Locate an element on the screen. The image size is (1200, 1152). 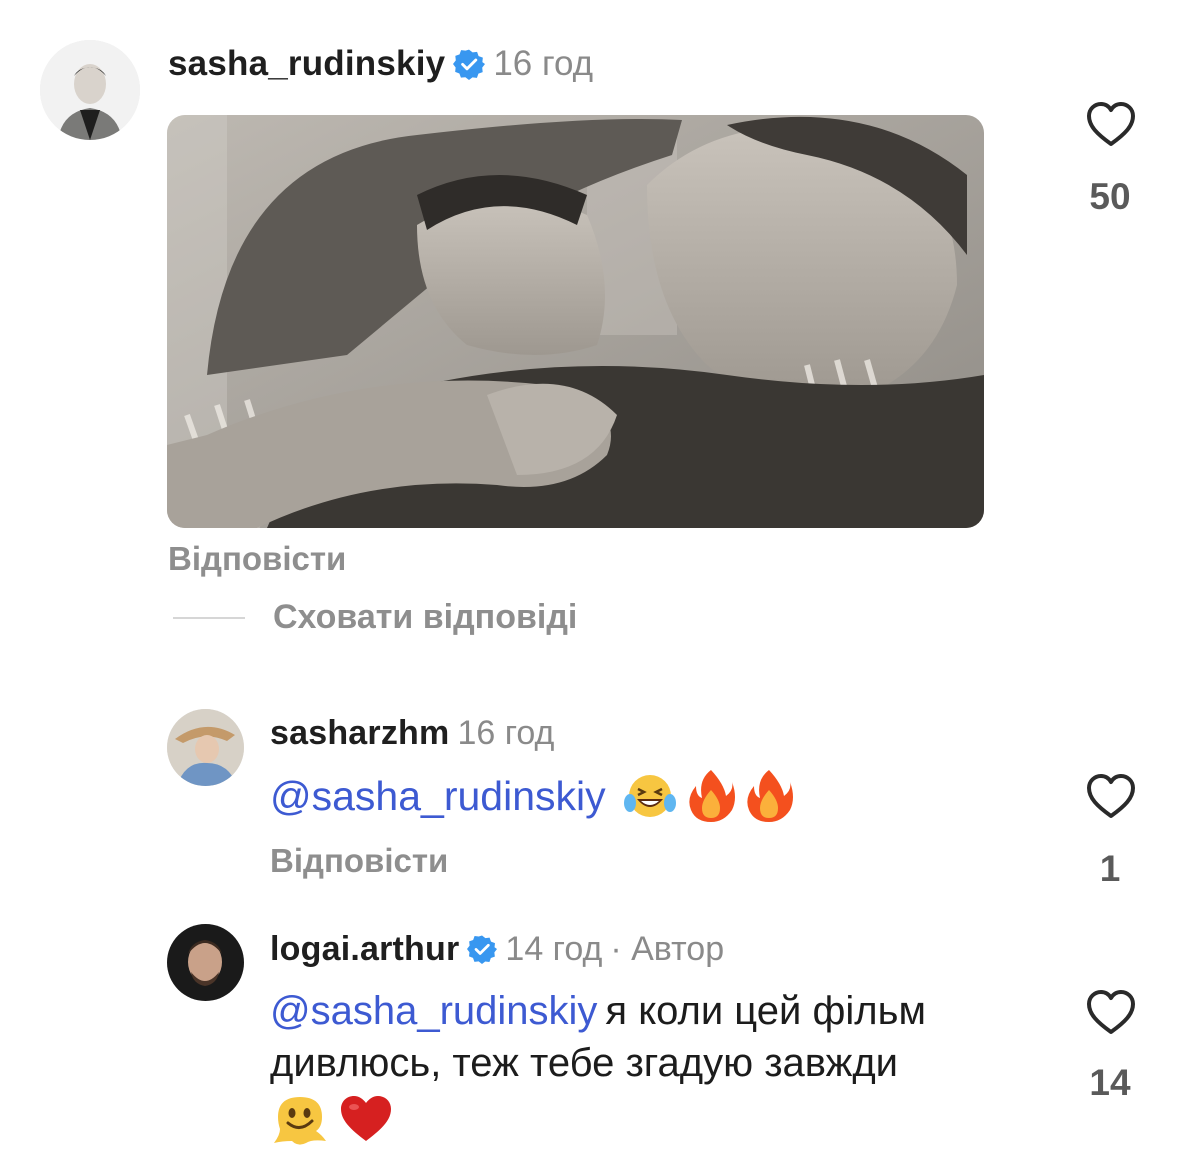
reply-username: sasharzhm is located at coordinates (359, 733).